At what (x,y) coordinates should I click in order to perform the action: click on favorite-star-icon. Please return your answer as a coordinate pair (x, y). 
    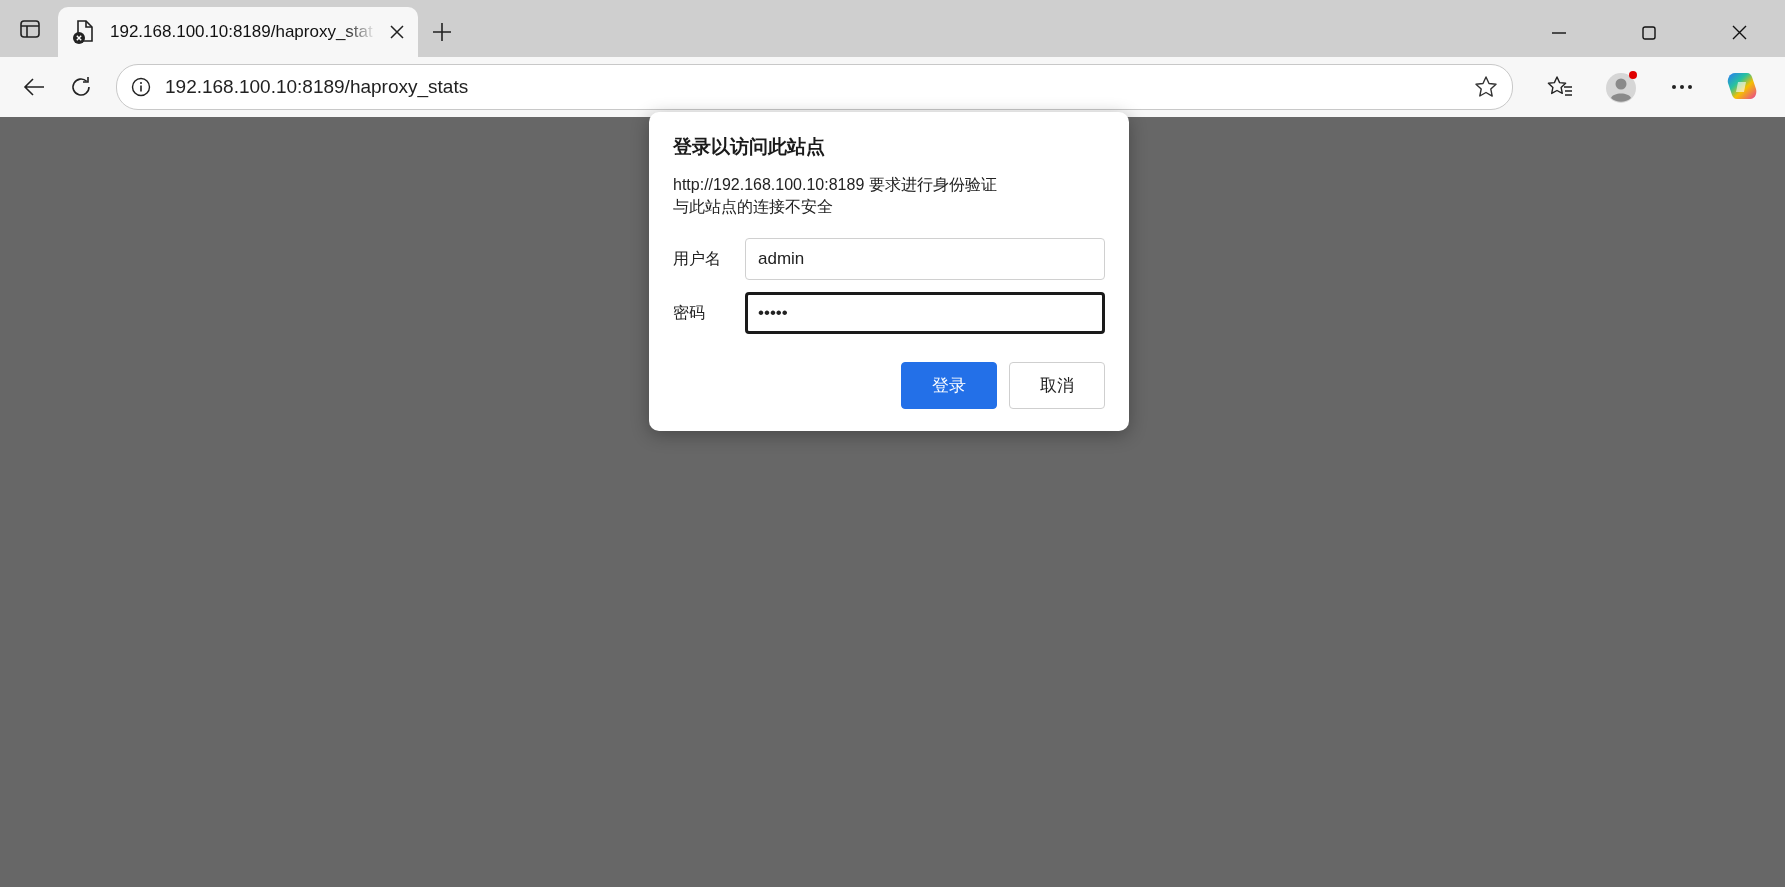
    Looking at the image, I should click on (1486, 87).